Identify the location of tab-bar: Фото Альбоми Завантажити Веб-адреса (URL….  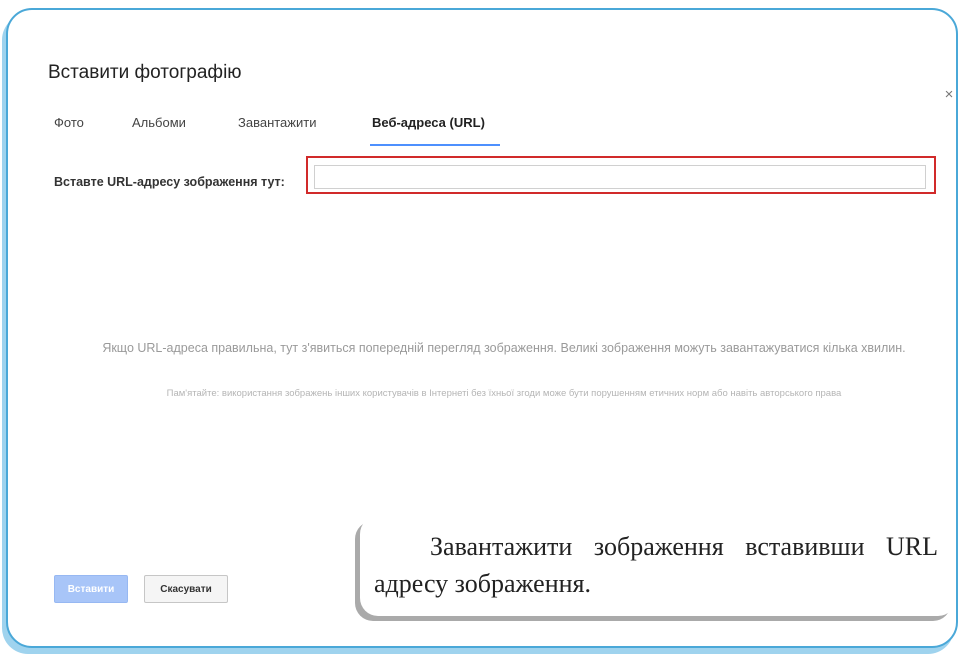
(488, 128).